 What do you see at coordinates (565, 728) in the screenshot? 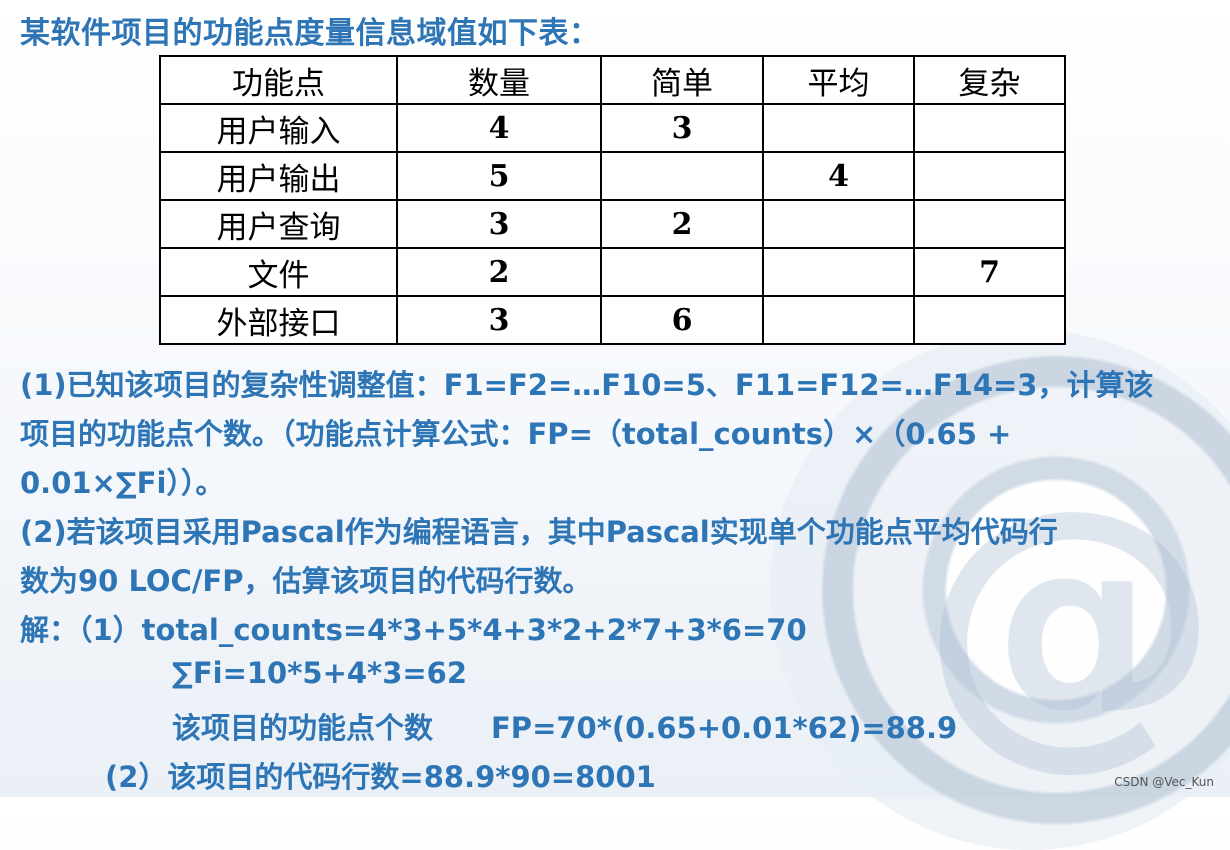
I see `solution-line-3: 该项目的功能点个数 FP=70*(0.65+0.01*62)=88.9` at bounding box center [565, 728].